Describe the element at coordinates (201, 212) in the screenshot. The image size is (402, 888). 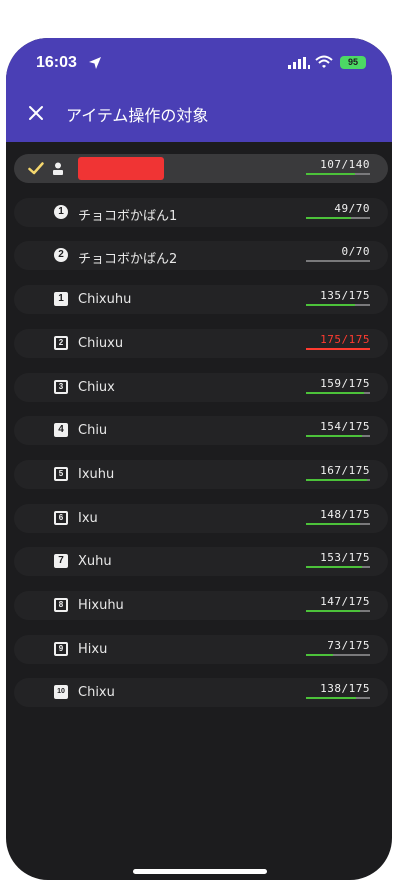
I see `list-item-bag: 1 チョコボかばん1 49/70` at that location.